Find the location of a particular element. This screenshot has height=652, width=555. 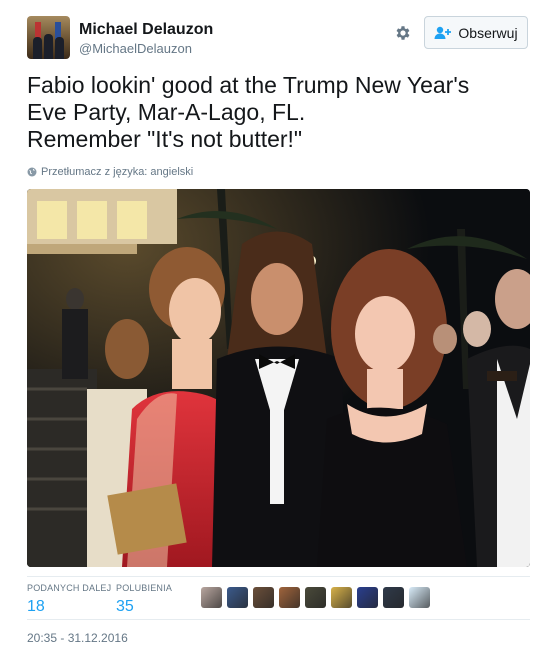

tweet-text-line: Eve Party, Mar-A-Lago, FL. is located at coordinates (166, 112).